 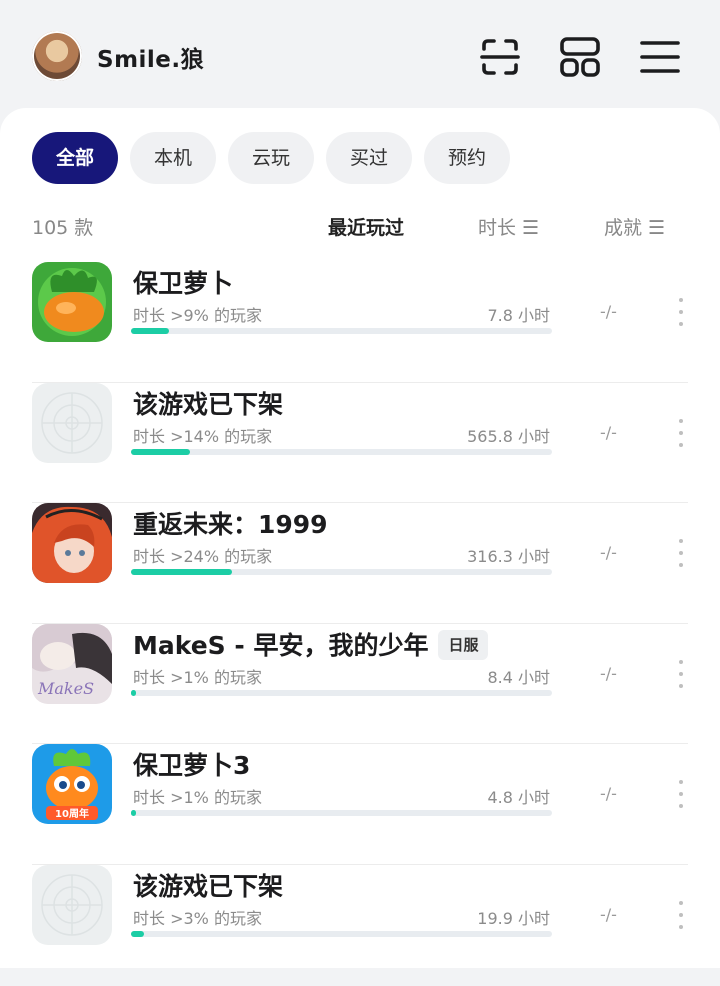 I want to click on sort-achievement-button: 成就 ☰, so click(x=634, y=226).